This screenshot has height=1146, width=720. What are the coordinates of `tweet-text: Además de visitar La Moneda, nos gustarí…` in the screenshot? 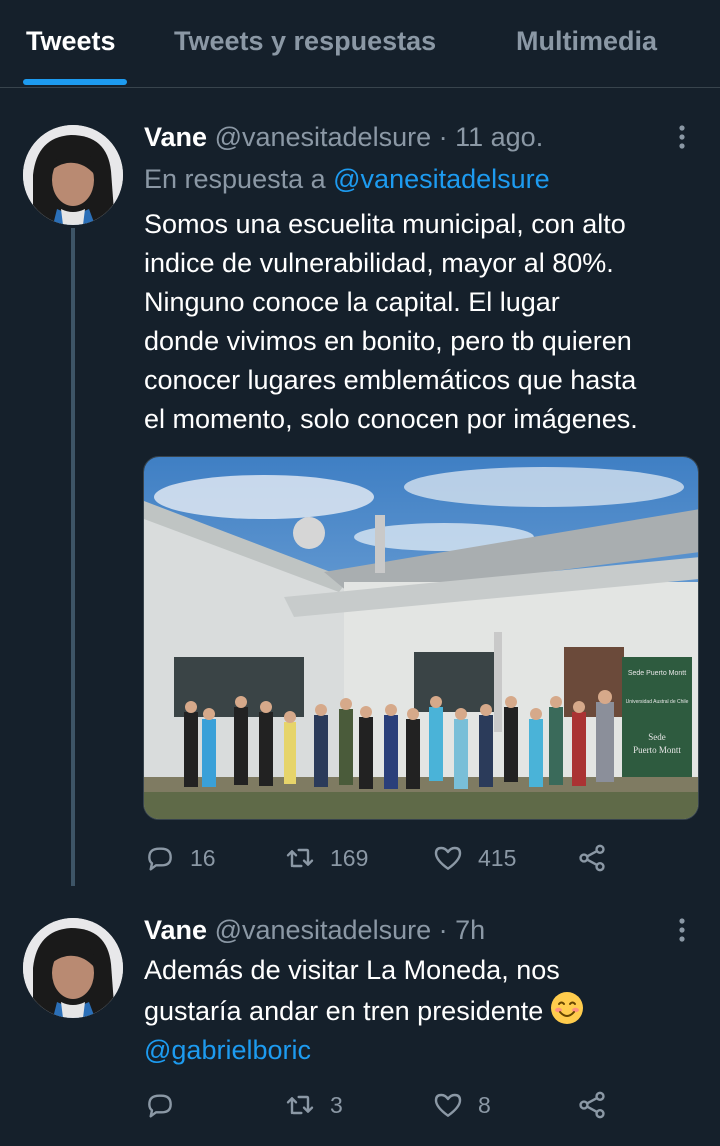 It's located at (364, 1010).